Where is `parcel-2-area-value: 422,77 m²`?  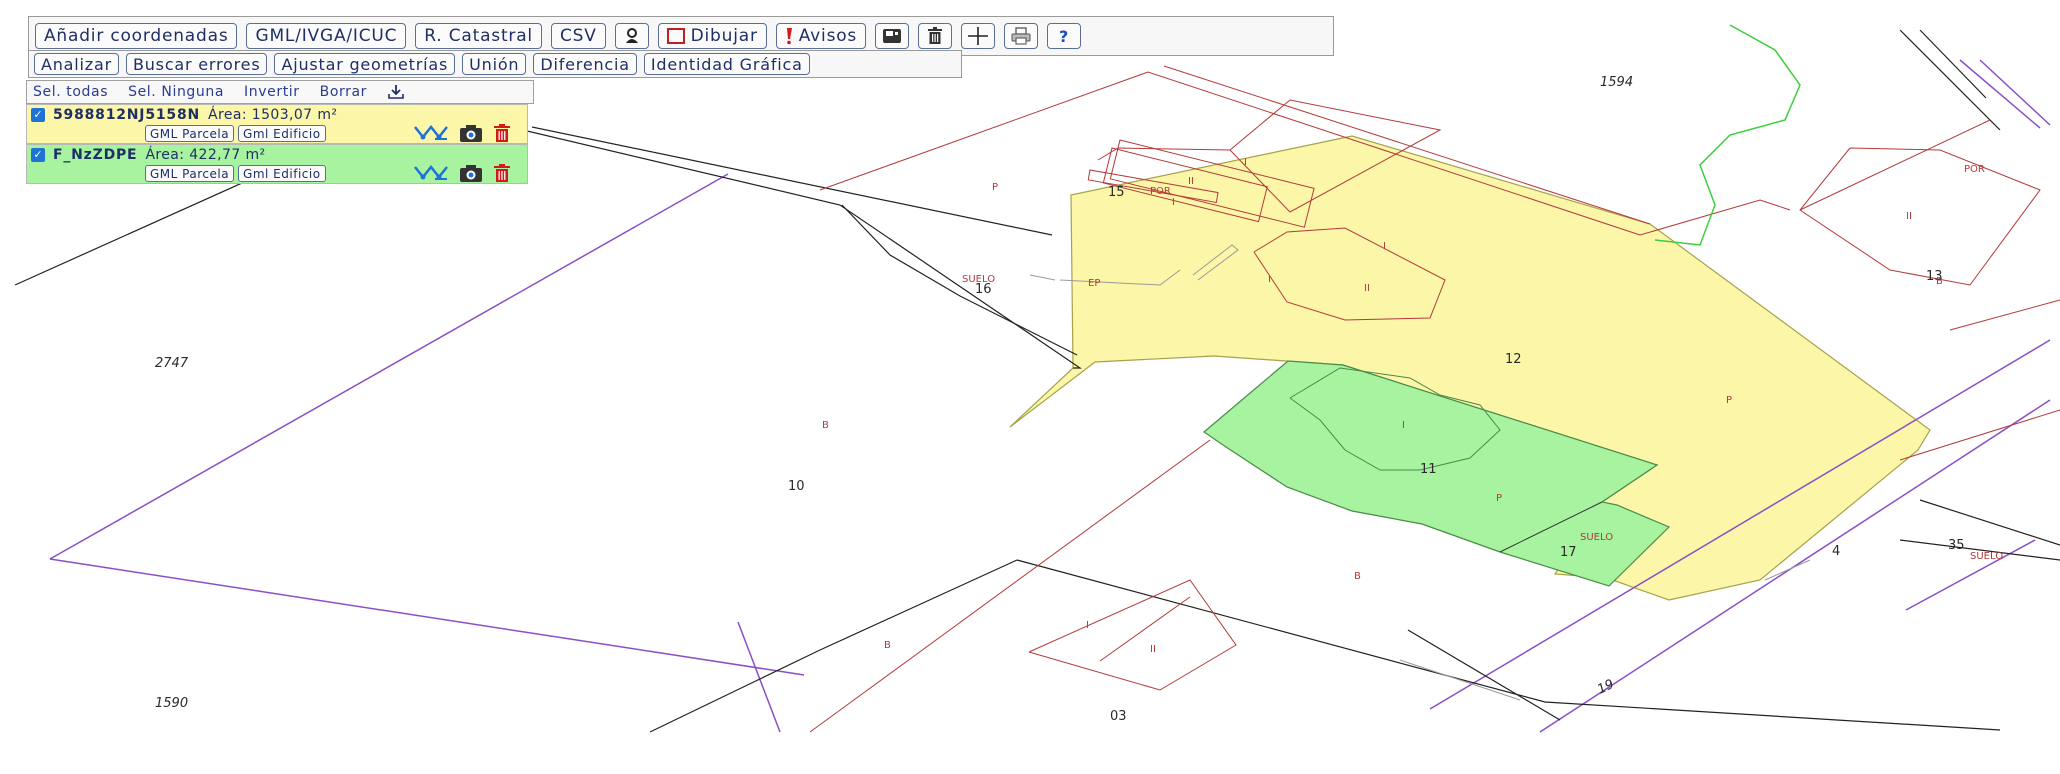 parcel-2-area-value: 422,77 m² is located at coordinates (227, 155).